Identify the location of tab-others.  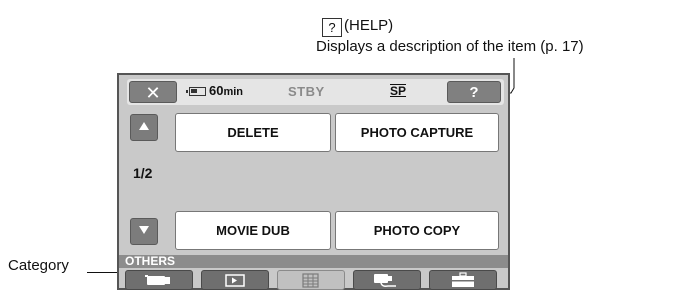
(311, 280).